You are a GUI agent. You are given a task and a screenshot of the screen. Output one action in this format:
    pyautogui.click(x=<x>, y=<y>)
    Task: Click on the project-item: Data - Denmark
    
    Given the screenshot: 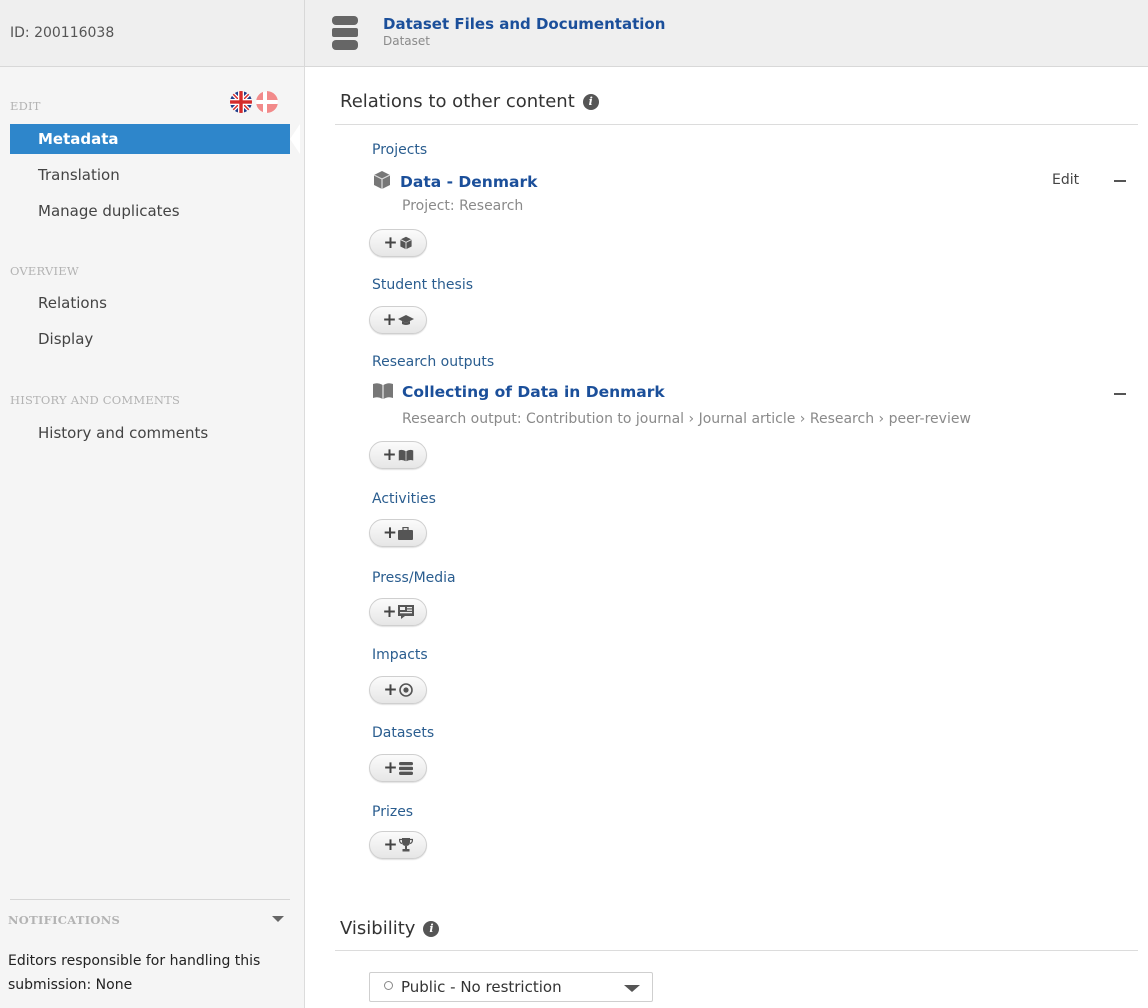 What is the action you would take?
    pyautogui.click(x=454, y=180)
    